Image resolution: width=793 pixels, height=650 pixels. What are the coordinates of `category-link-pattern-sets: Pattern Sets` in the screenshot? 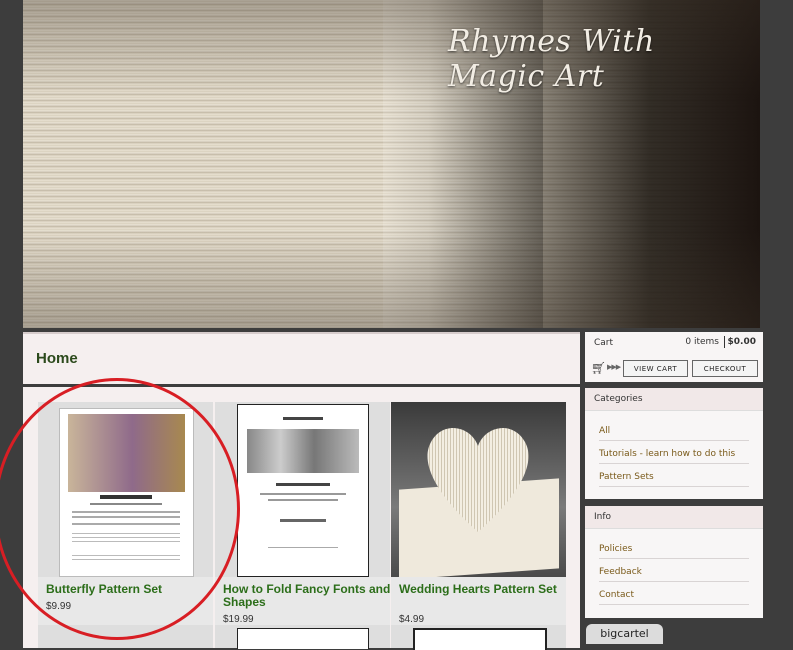 It's located at (674, 475).